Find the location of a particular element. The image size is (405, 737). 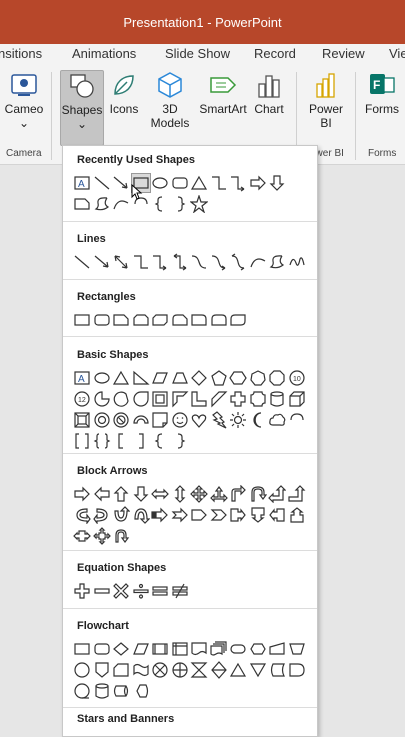

sort-icon is located at coordinates (219, 670).